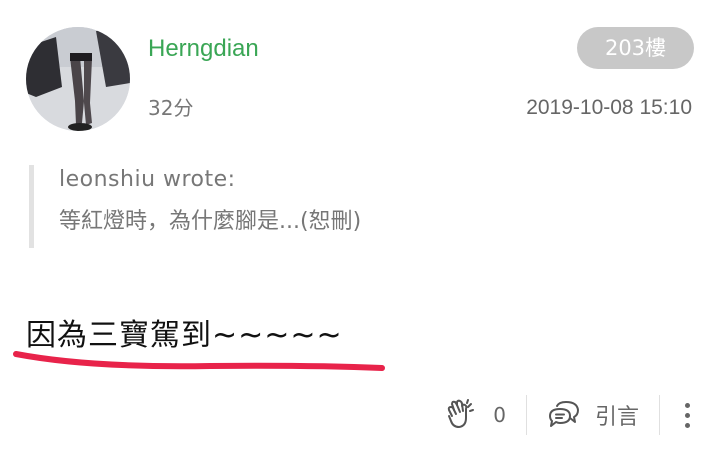  What do you see at coordinates (147, 179) in the screenshot?
I see `quote-author: leonshiu wrote:` at bounding box center [147, 179].